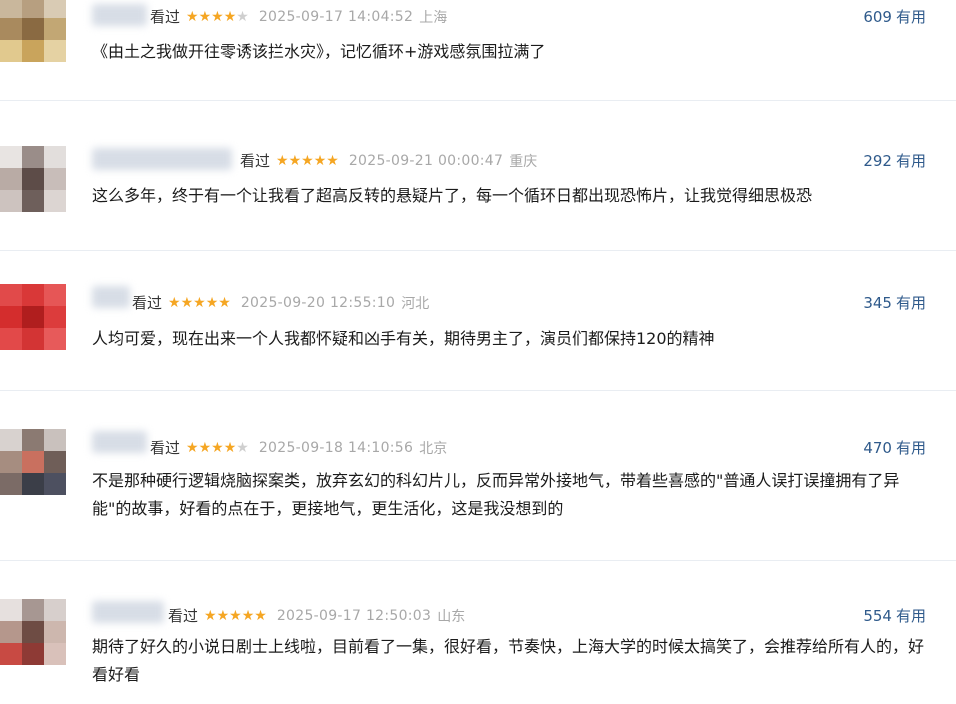 The width and height of the screenshot is (956, 704). I want to click on review-date: 2025-09-21 00:00:47, so click(426, 160).